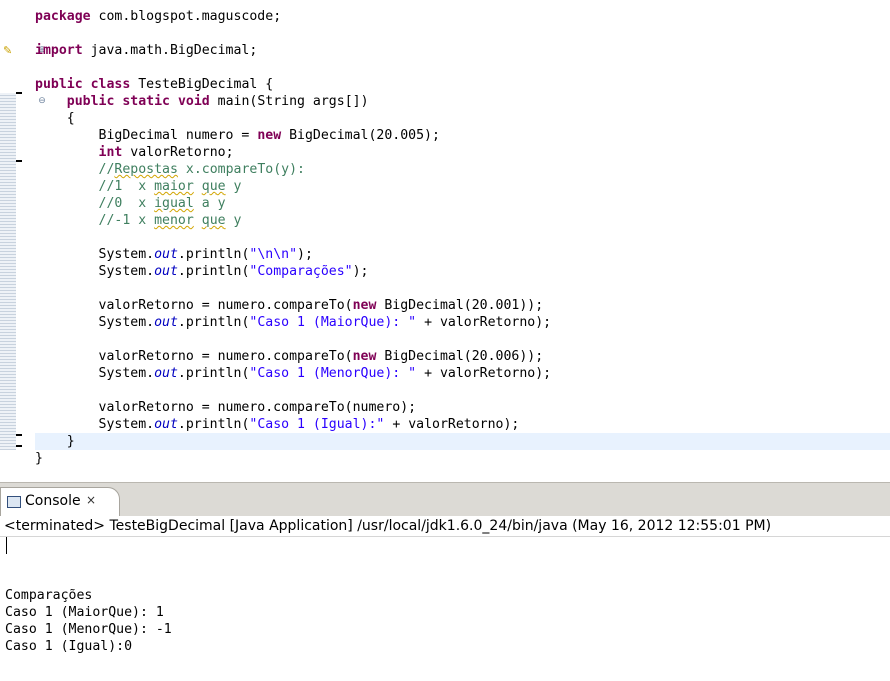 The image size is (890, 681). I want to click on console-output-line: Comparações, so click(49, 595).